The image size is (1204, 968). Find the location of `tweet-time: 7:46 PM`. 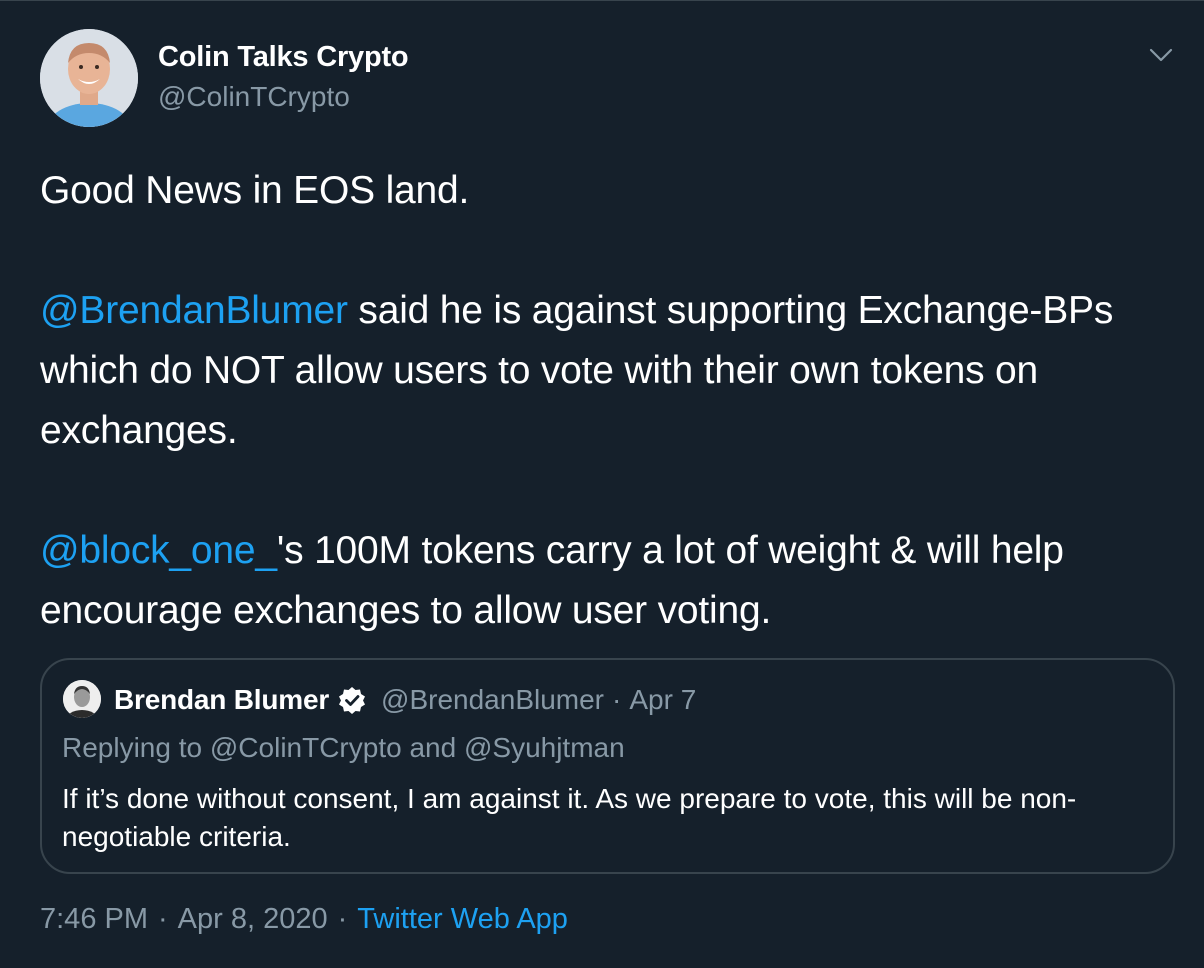

tweet-time: 7:46 PM is located at coordinates (94, 919).